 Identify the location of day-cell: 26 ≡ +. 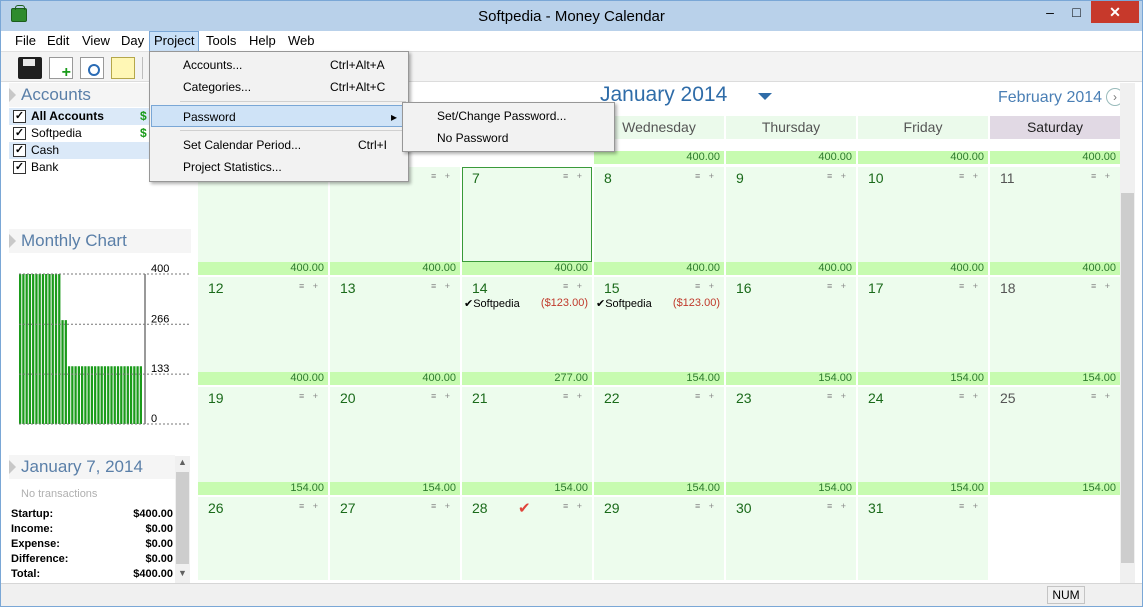
(263, 538).